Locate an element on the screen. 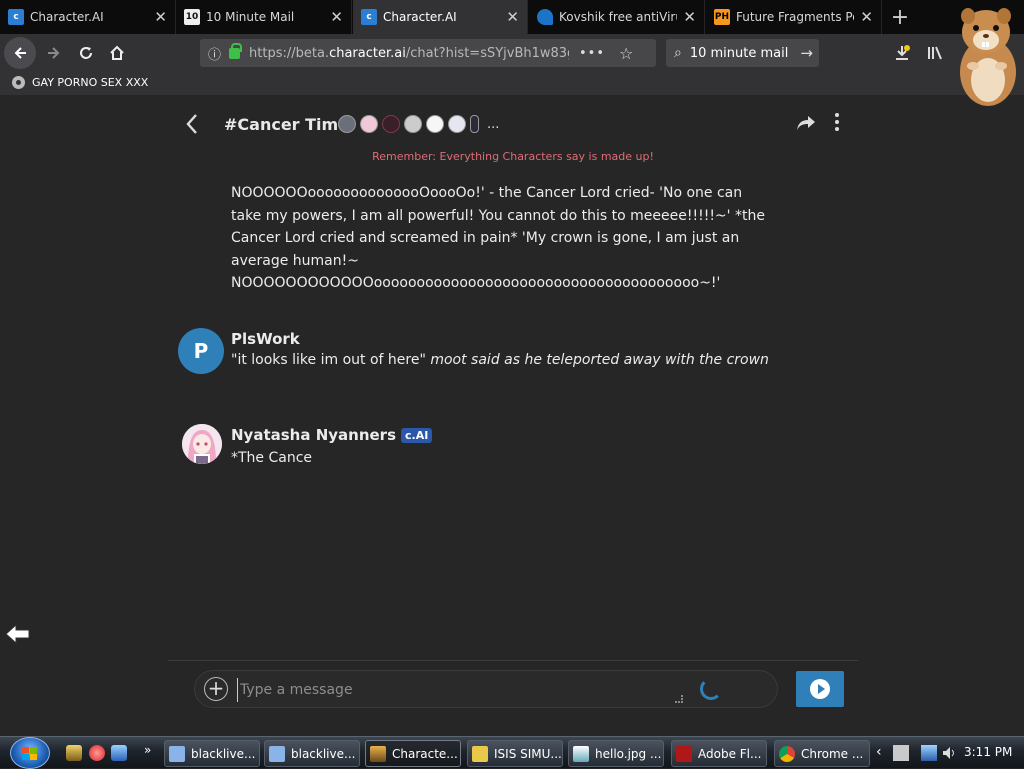  start-button is located at coordinates (30, 753).